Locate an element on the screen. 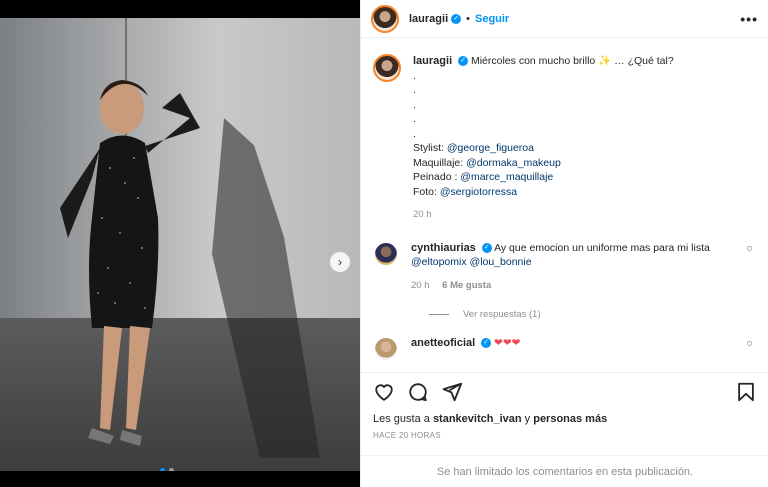  comment-text: ❤❤❤ is located at coordinates (507, 343).